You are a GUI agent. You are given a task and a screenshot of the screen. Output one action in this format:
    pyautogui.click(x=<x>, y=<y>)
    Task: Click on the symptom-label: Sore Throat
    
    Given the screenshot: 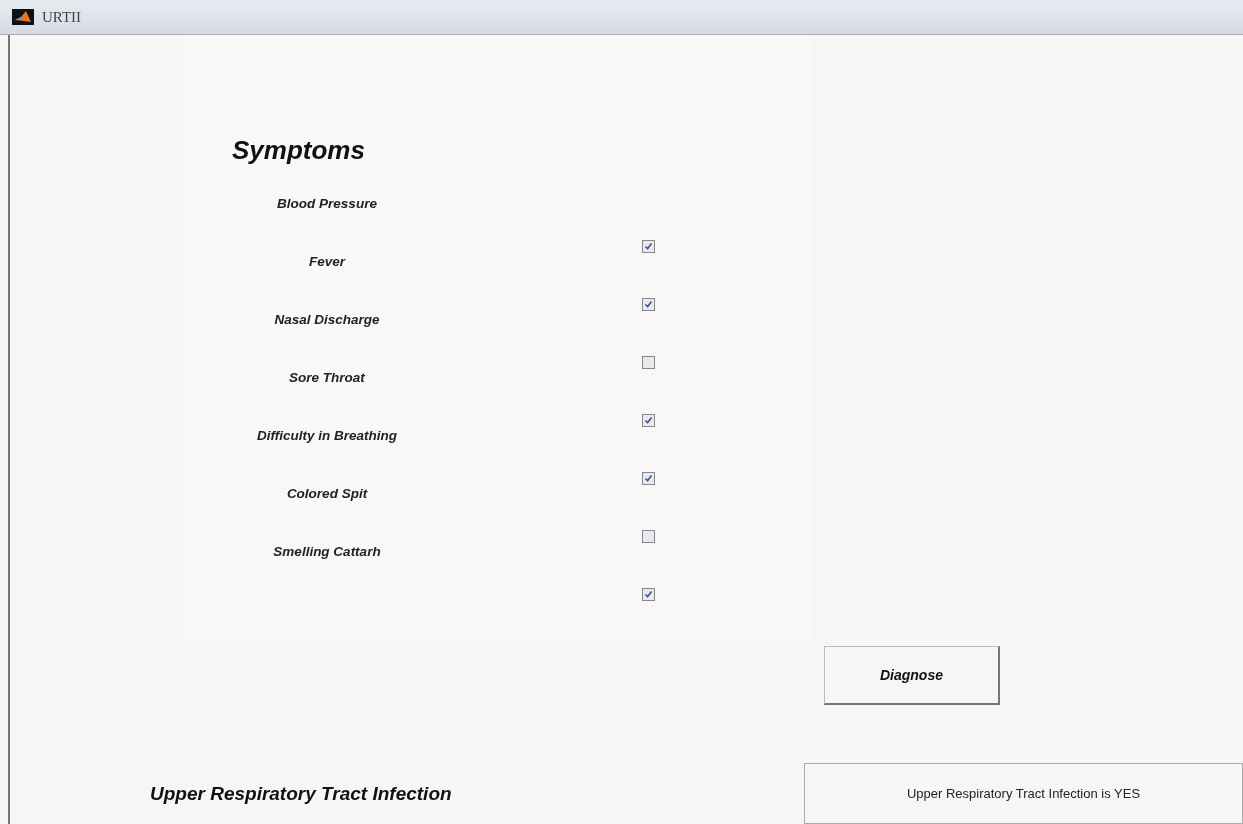 What is the action you would take?
    pyautogui.click(x=327, y=377)
    